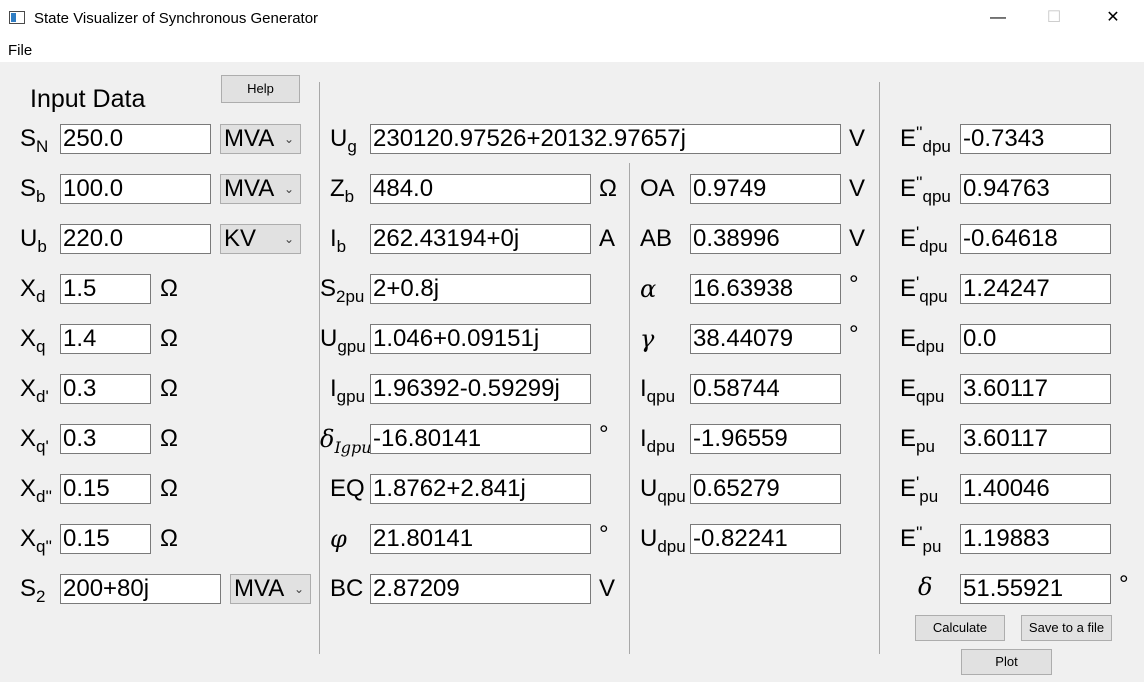 Image resolution: width=1144 pixels, height=682 pixels. What do you see at coordinates (919, 489) in the screenshot?
I see `epu-transient-label: E'pu` at bounding box center [919, 489].